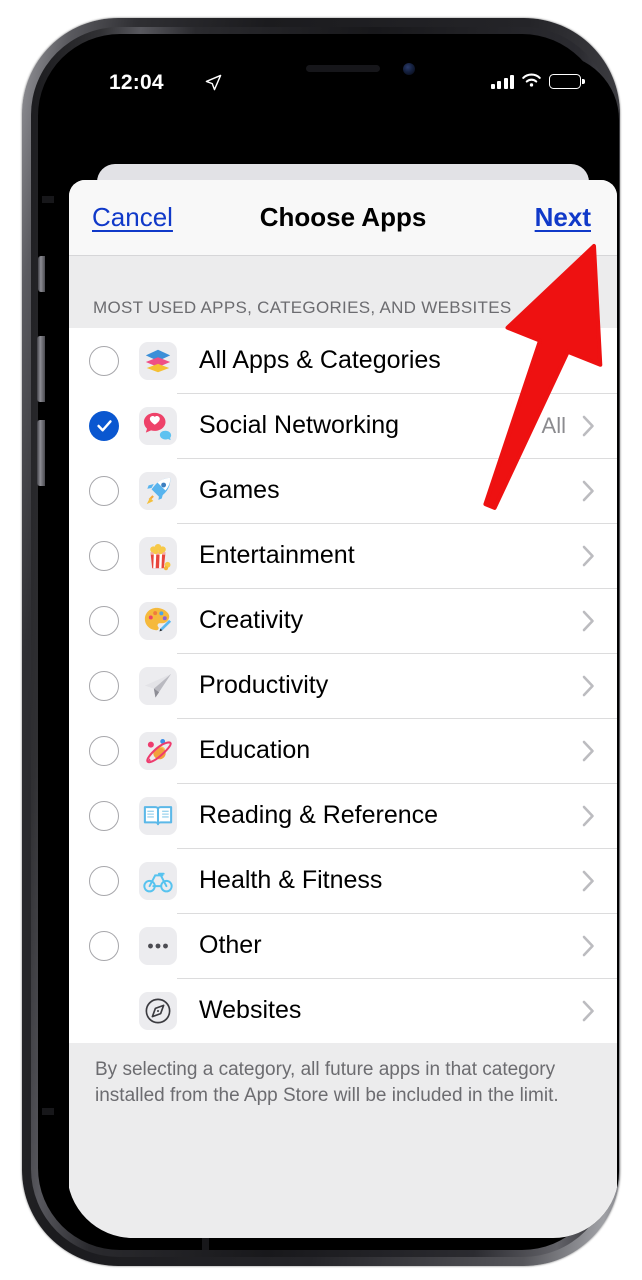 The image size is (642, 1280). I want to click on table-row: All Apps & Categories, so click(343, 360).